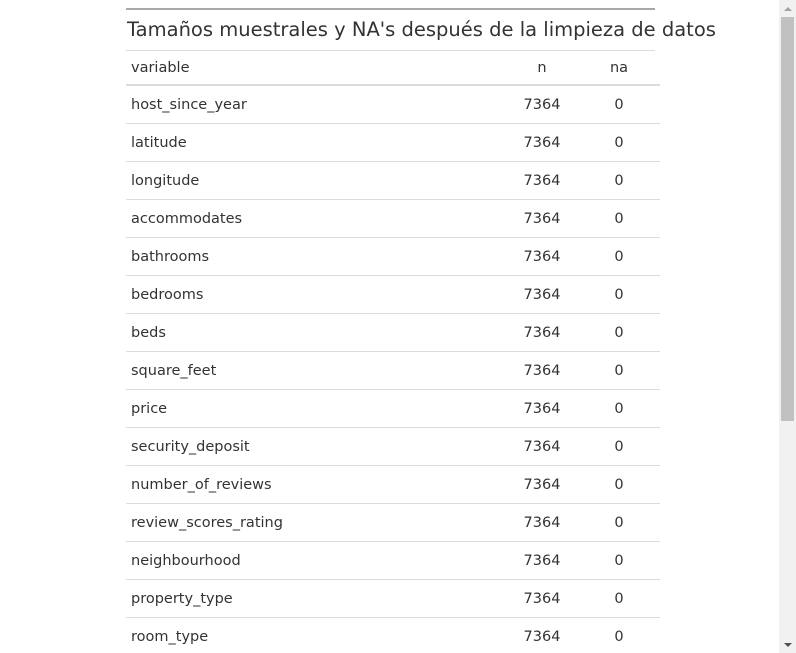 This screenshot has width=796, height=653. I want to click on vertical-scrollbar, so click(787, 326).